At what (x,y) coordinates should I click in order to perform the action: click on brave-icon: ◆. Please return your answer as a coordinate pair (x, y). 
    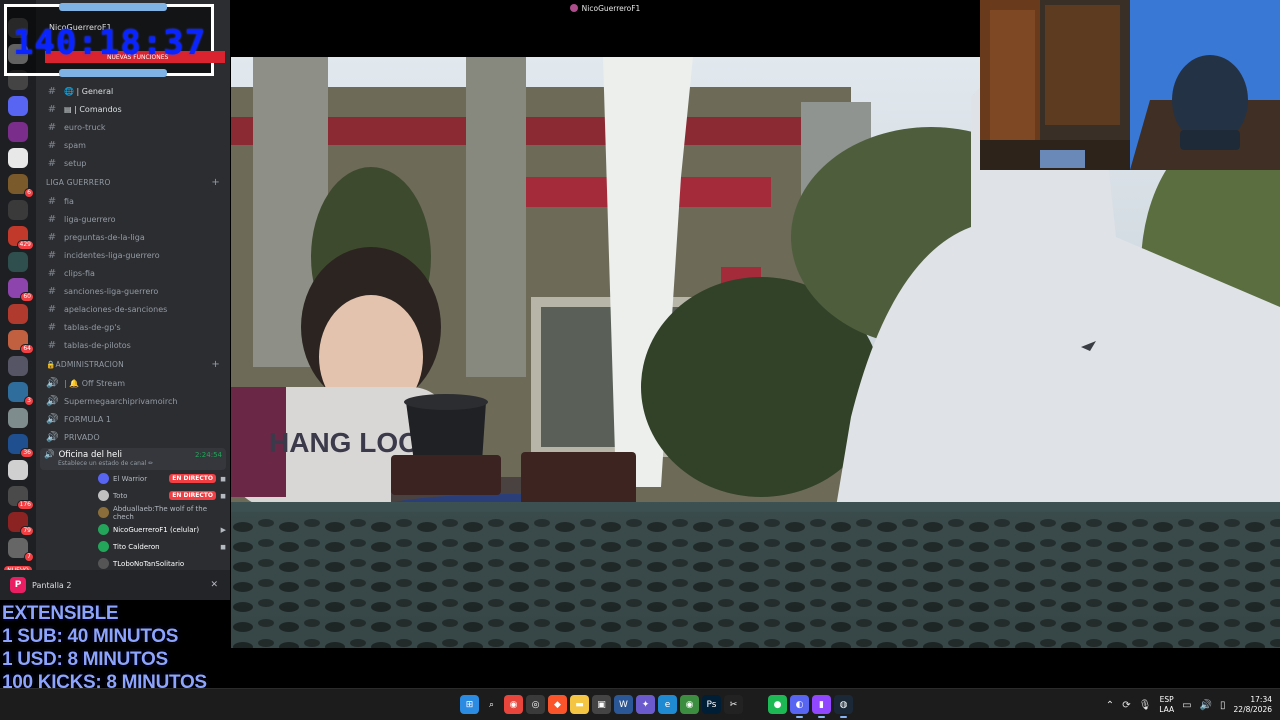
    Looking at the image, I should click on (557, 704).